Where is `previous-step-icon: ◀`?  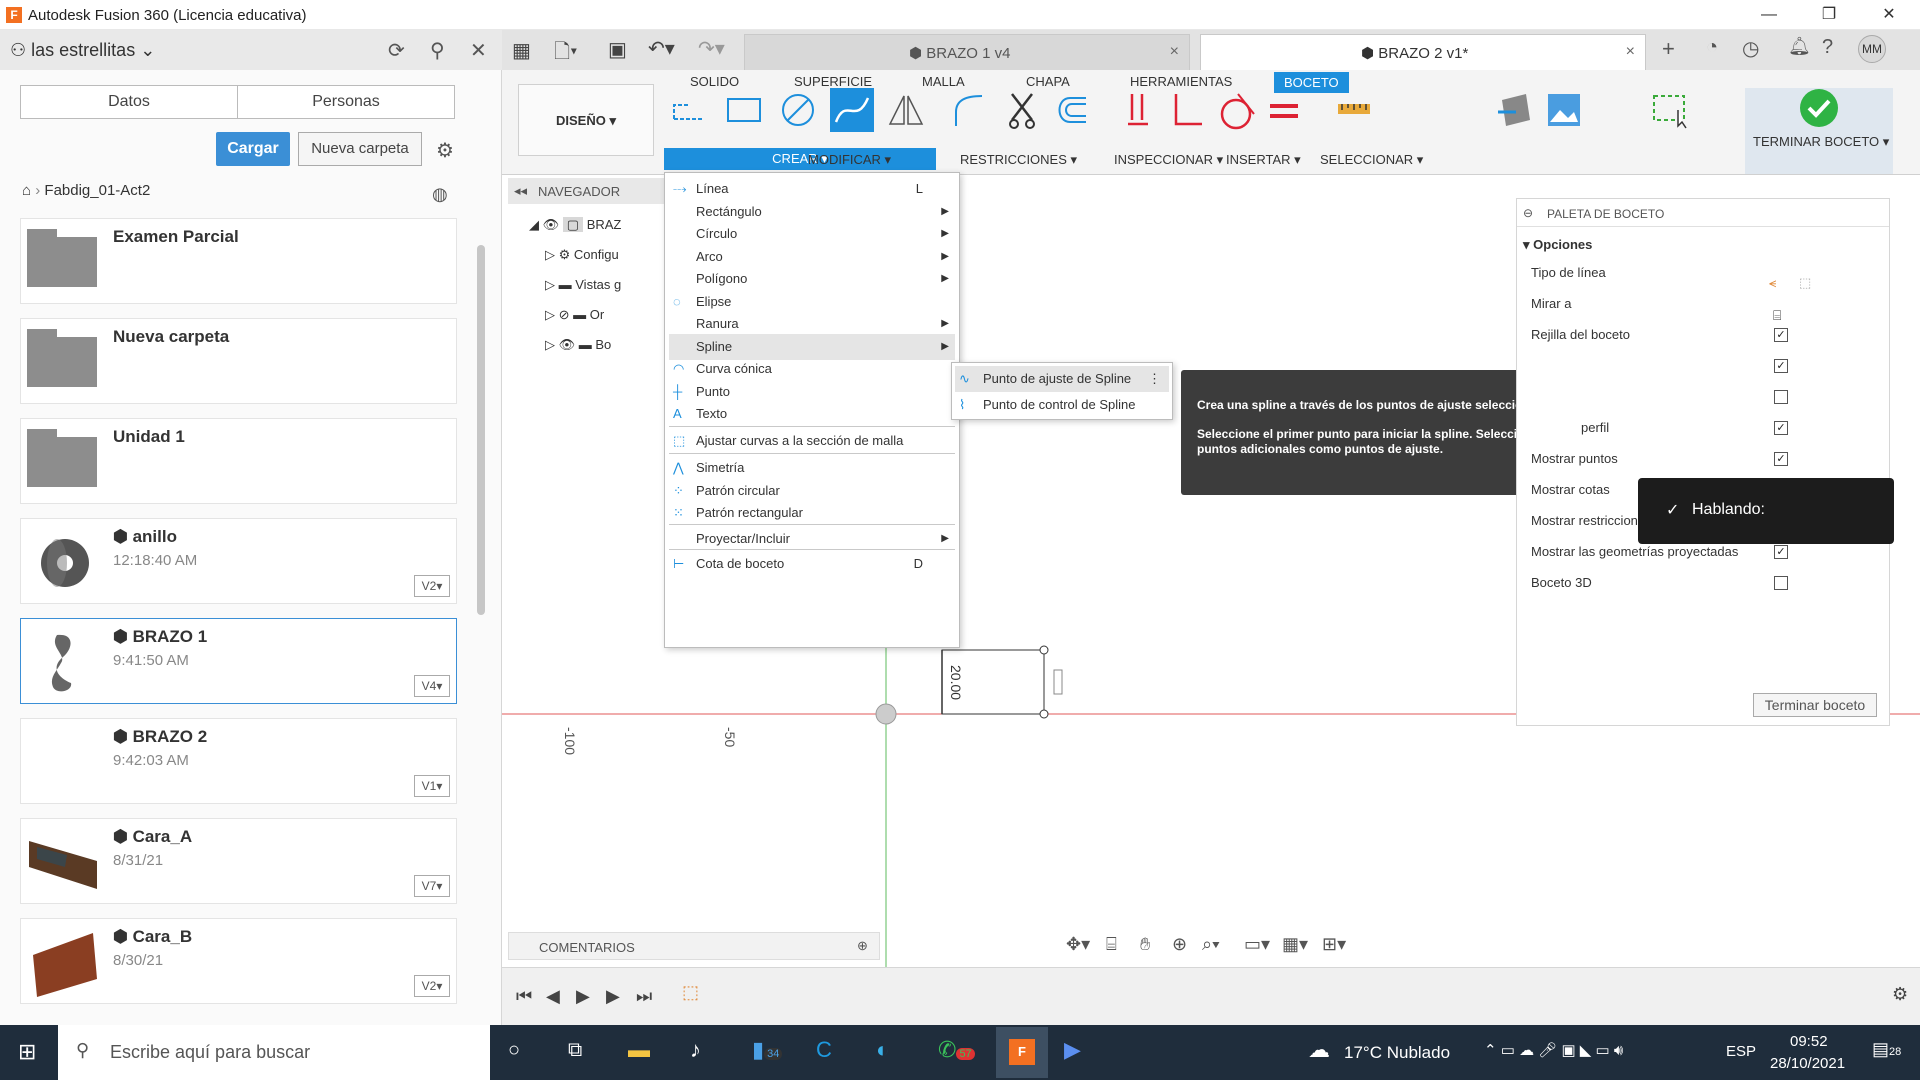 previous-step-icon: ◀ is located at coordinates (553, 996).